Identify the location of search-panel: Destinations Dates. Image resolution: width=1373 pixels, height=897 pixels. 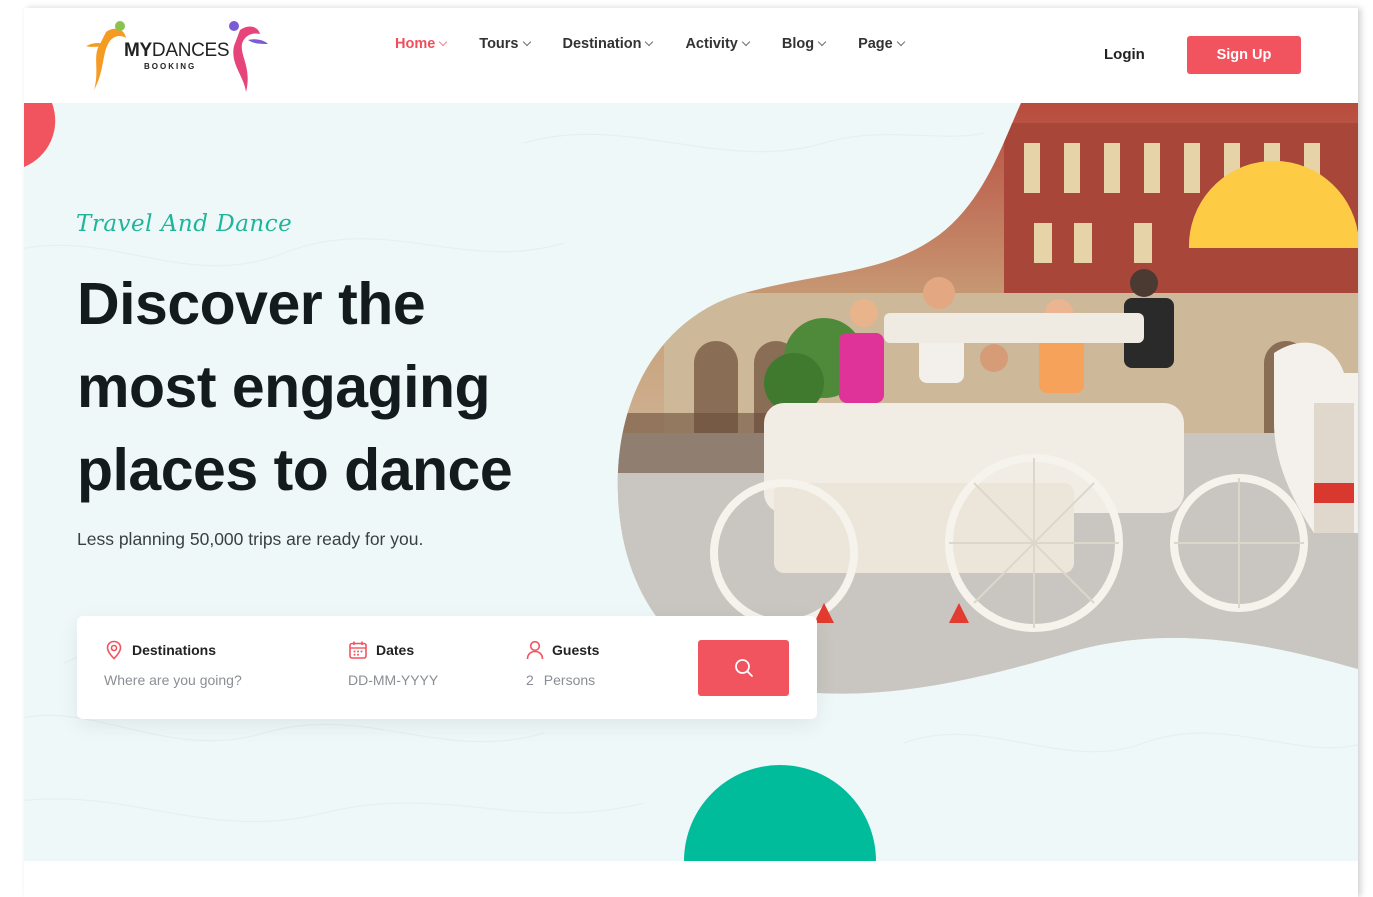
(447, 667).